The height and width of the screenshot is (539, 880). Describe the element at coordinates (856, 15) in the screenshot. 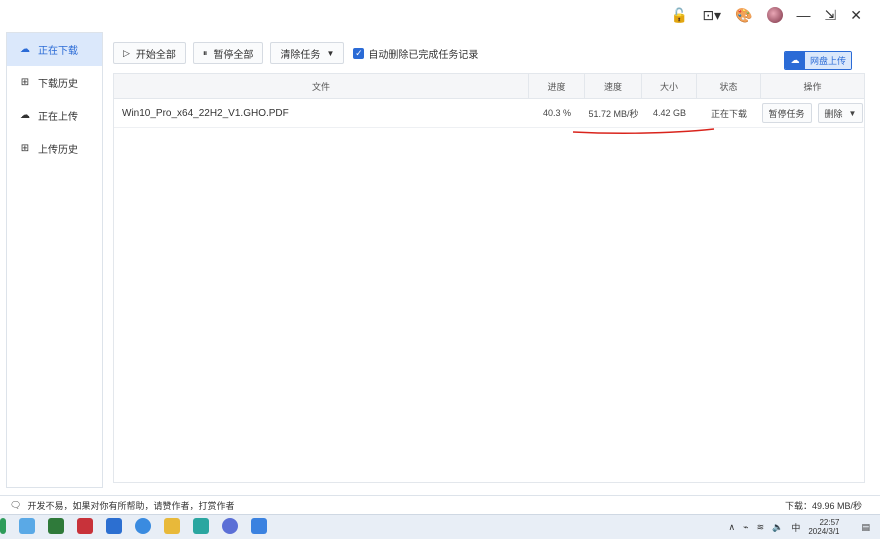

I see `close-icon: ✕` at that location.